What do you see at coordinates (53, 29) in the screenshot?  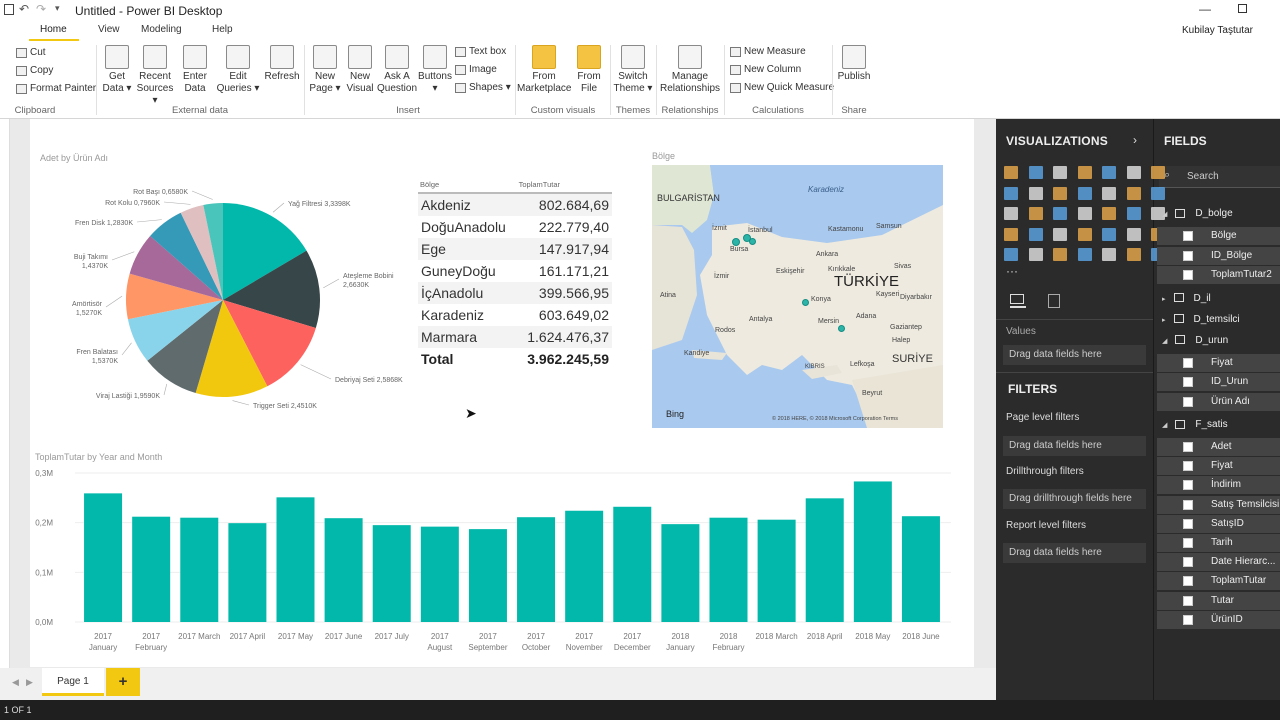 I see `tab-home: Home` at bounding box center [53, 29].